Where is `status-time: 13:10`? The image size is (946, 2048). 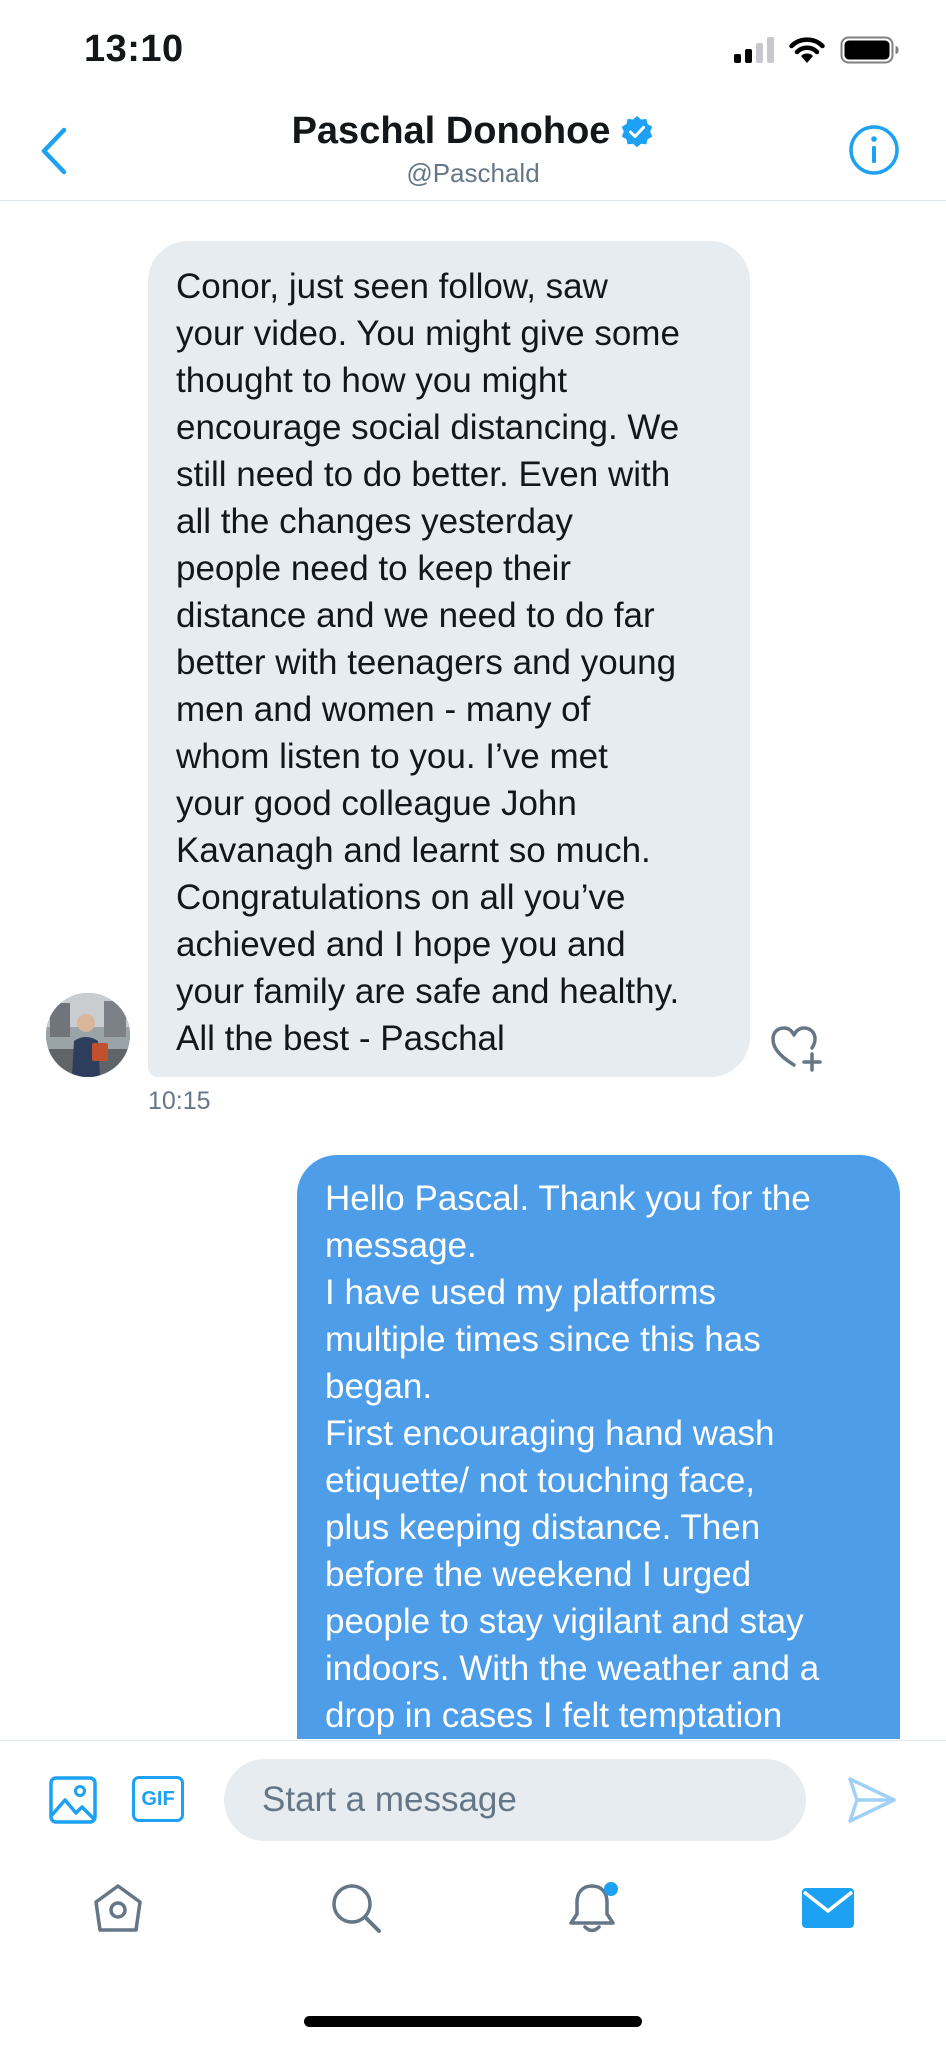
status-time: 13:10 is located at coordinates (134, 49).